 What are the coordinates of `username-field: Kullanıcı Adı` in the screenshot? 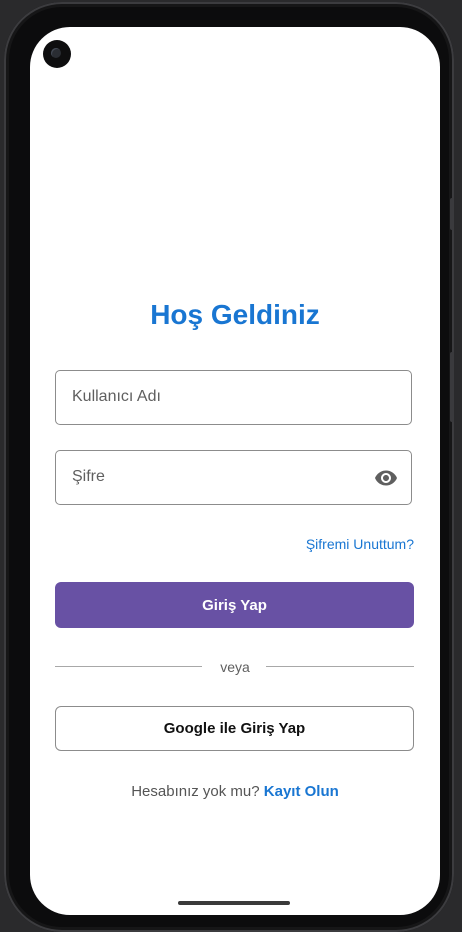 It's located at (233, 397).